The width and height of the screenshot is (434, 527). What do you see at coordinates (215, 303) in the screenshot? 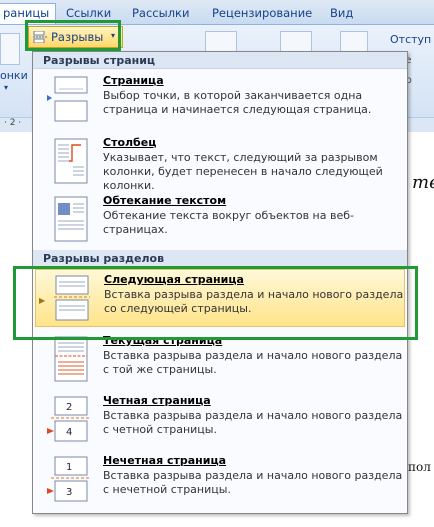
I see `highlight-frame-next-page` at bounding box center [215, 303].